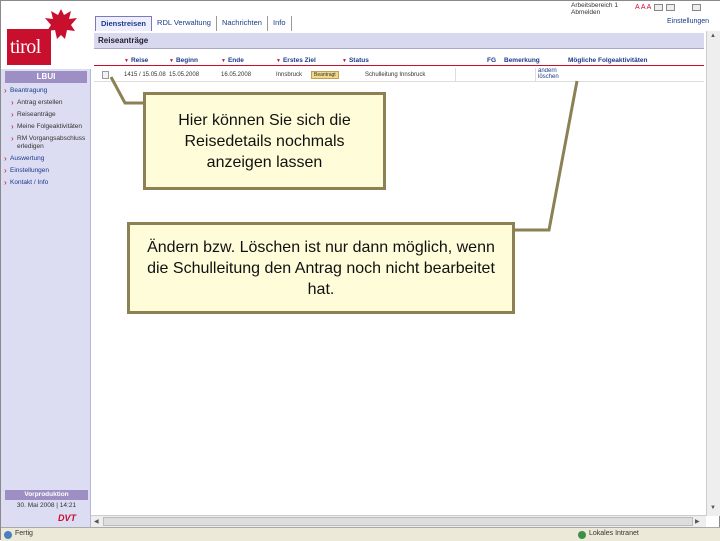 Image resolution: width=720 pixels, height=541 pixels. Describe the element at coordinates (46, 495) in the screenshot. I see `environment-label: Vorproduktion` at that location.